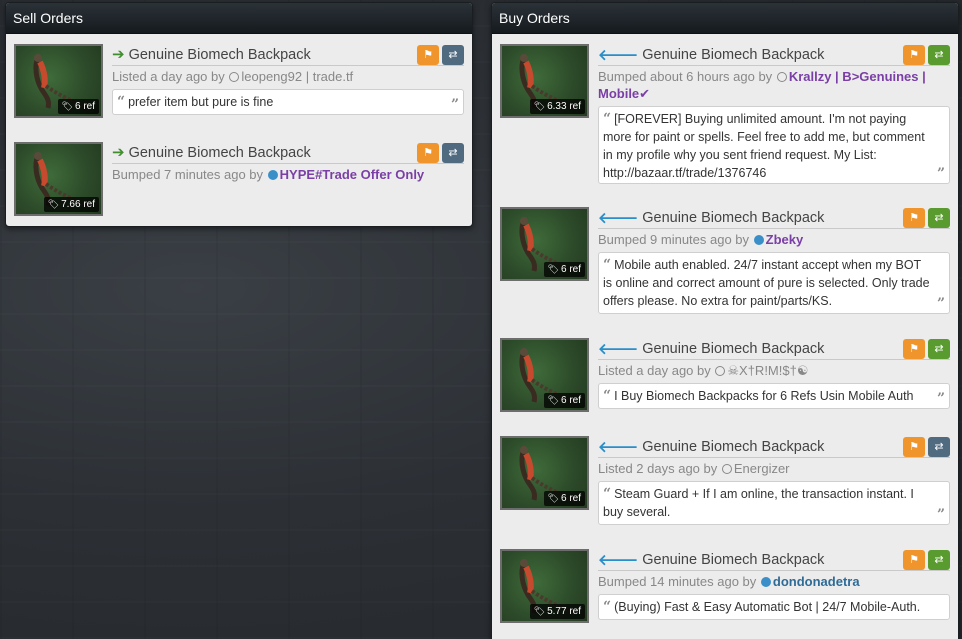 The width and height of the screenshot is (962, 639). Describe the element at coordinates (762, 468) in the screenshot. I see `user-link: Energizer` at that location.